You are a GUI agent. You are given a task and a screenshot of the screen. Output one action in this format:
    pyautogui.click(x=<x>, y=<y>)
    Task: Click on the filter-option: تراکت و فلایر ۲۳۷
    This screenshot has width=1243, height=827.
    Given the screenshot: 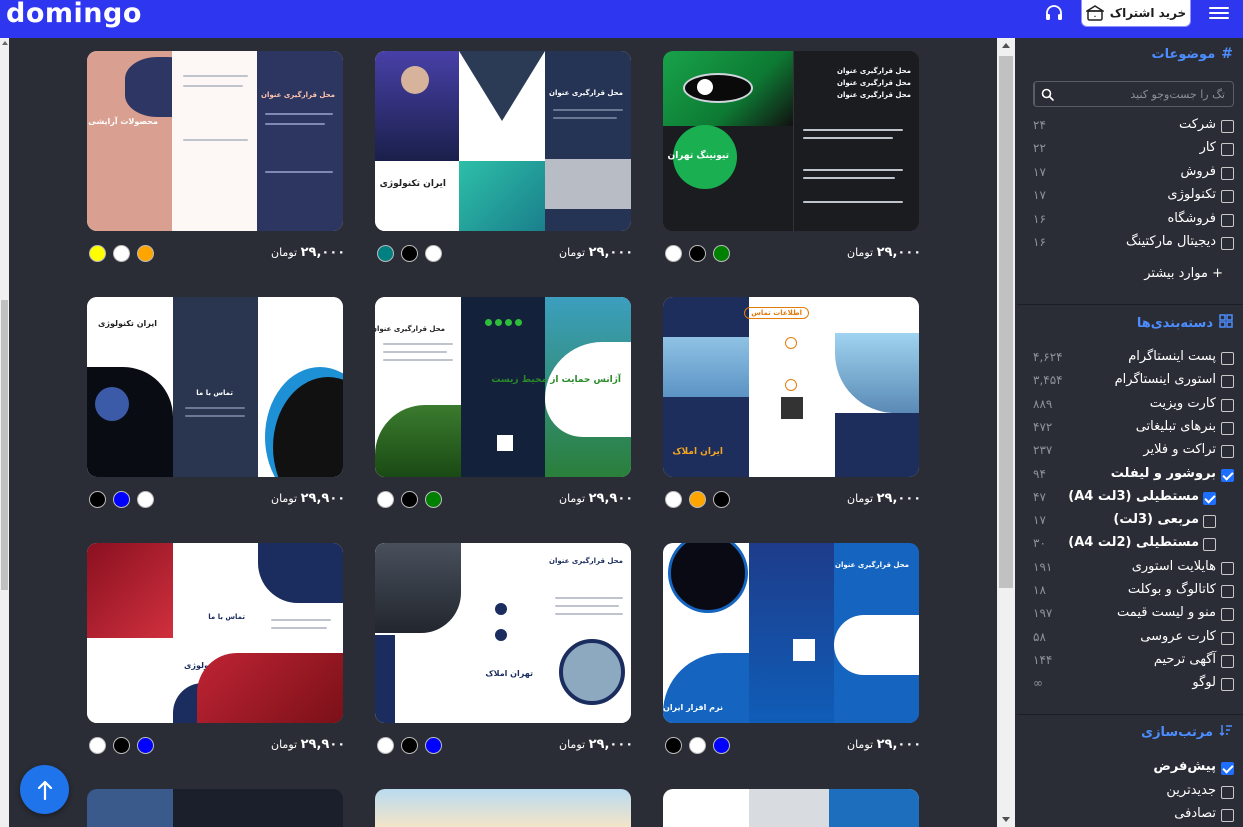 What is the action you would take?
    pyautogui.click(x=1130, y=451)
    